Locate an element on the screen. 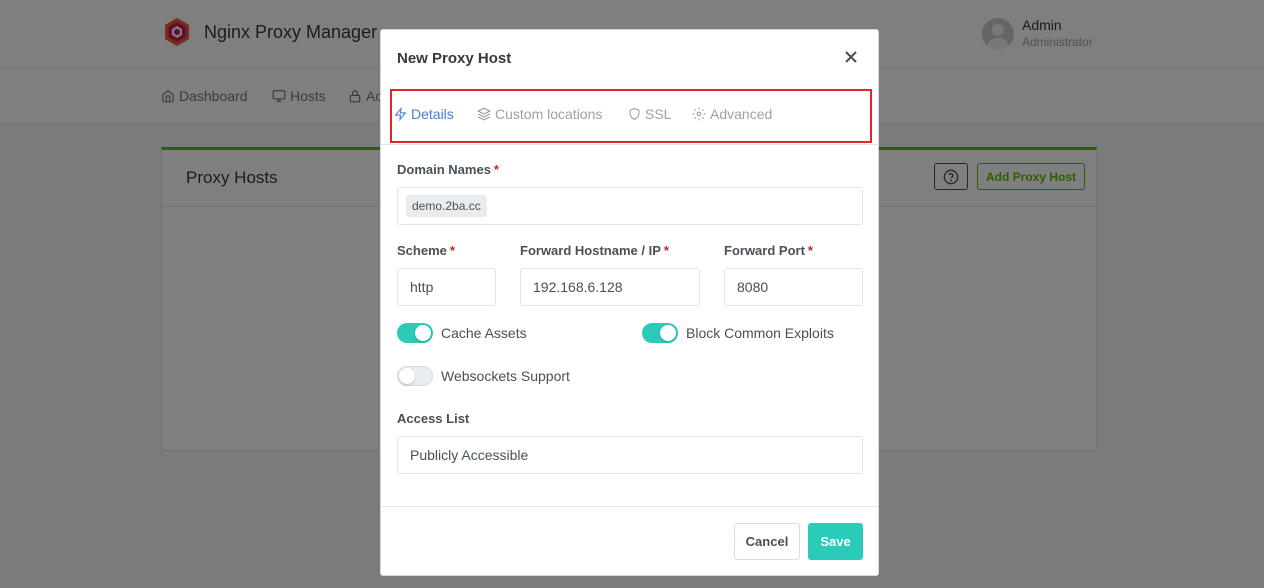  websockets-label: Websockets Support is located at coordinates (505, 376).